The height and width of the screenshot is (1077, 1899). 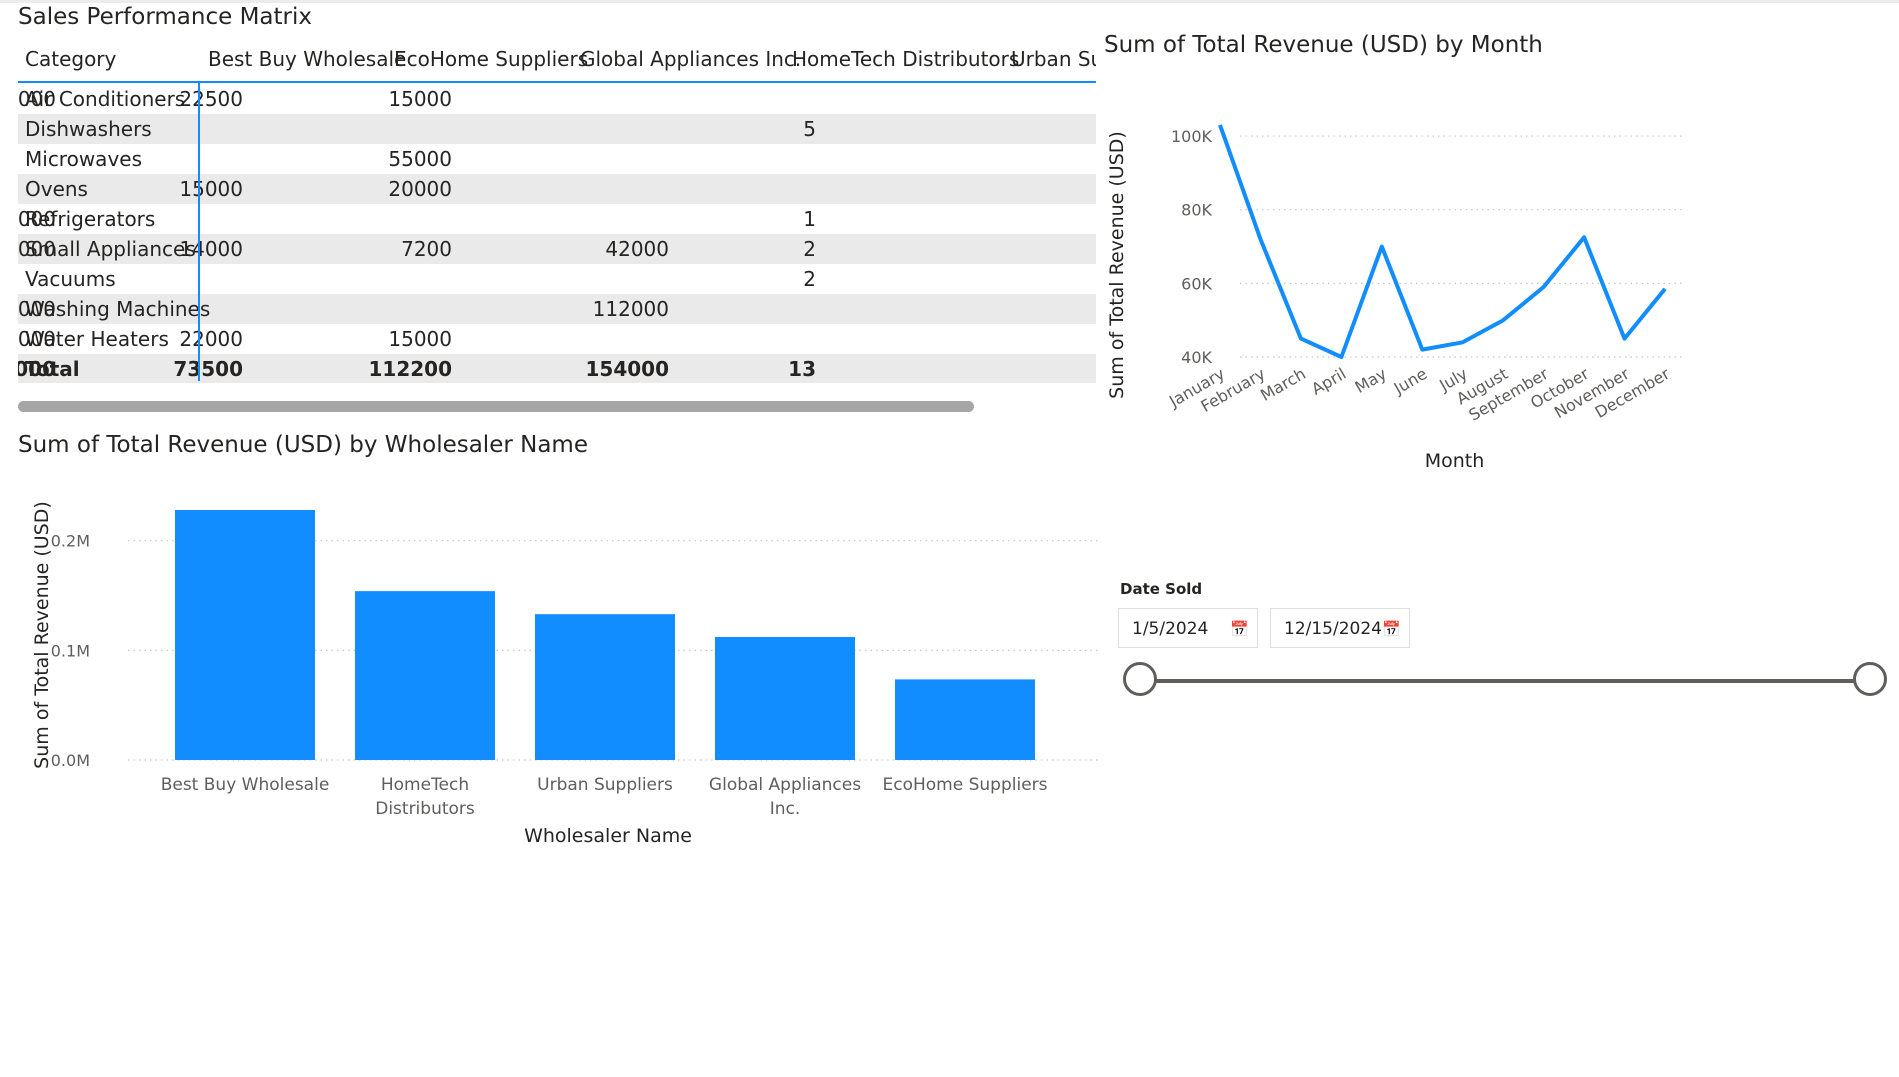 I want to click on matrix-cell: 55000, so click(x=420, y=159).